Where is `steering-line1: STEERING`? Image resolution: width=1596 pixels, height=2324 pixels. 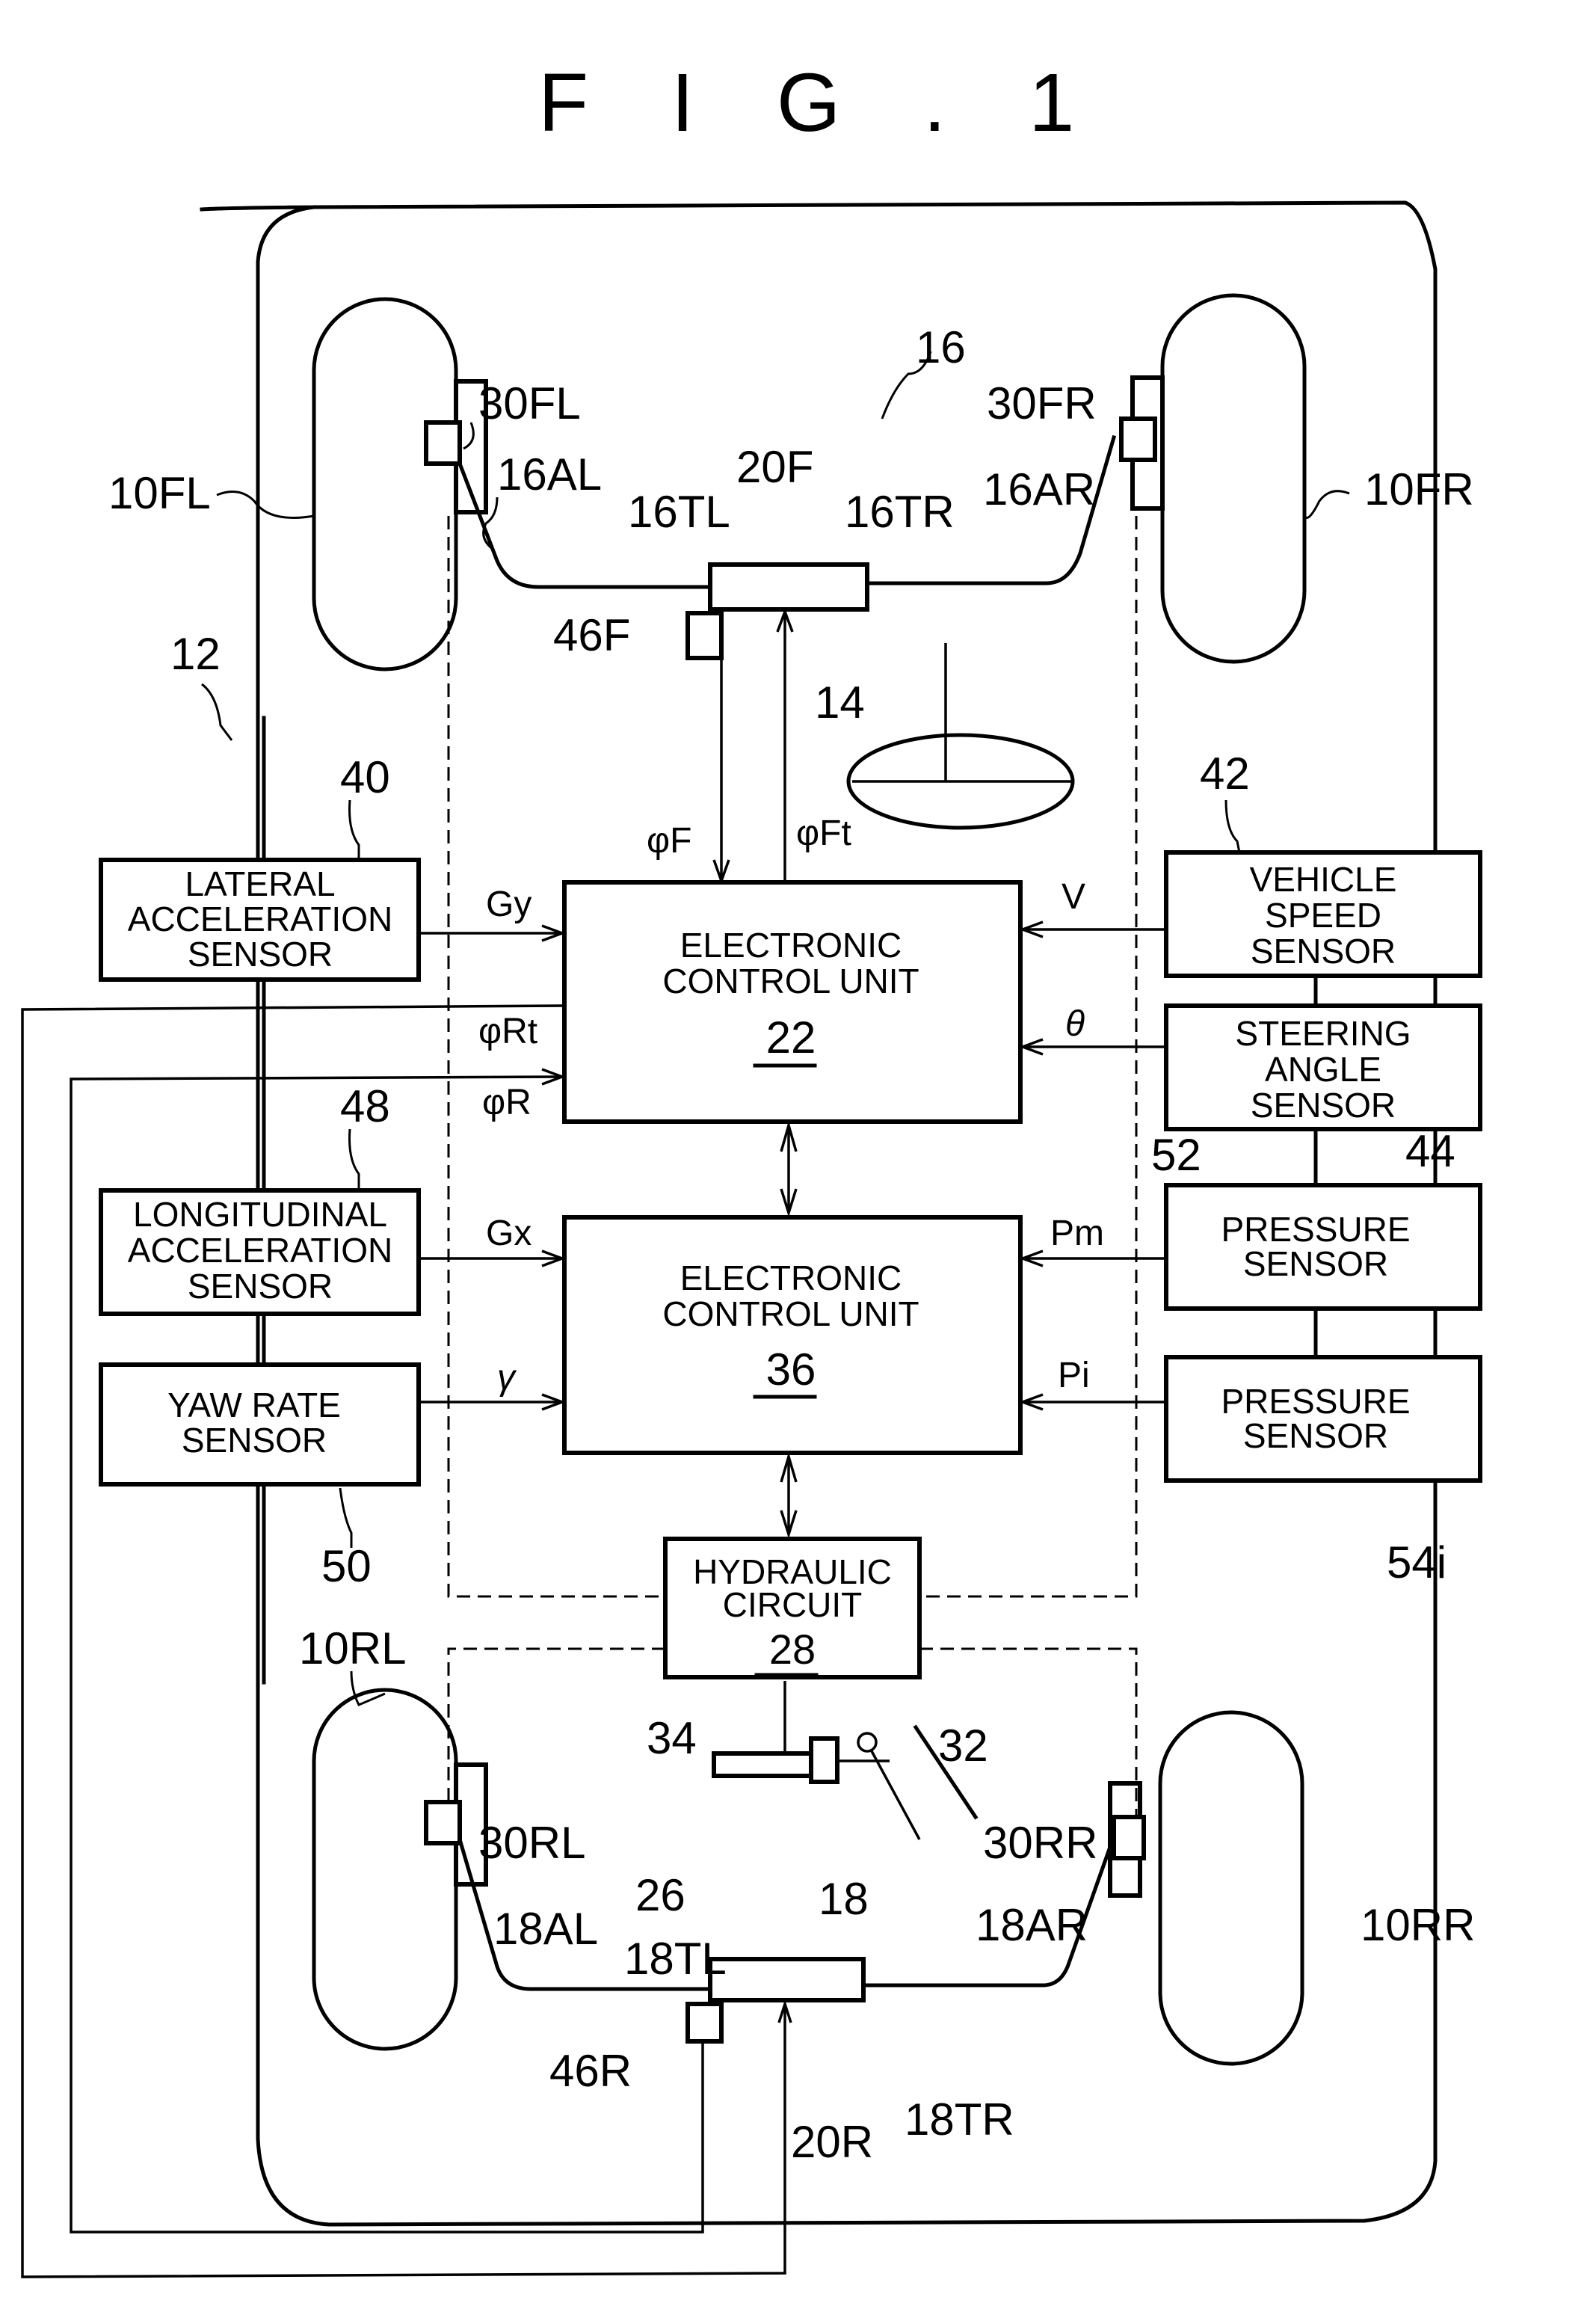
steering-line1: STEERING is located at coordinates (1323, 1033).